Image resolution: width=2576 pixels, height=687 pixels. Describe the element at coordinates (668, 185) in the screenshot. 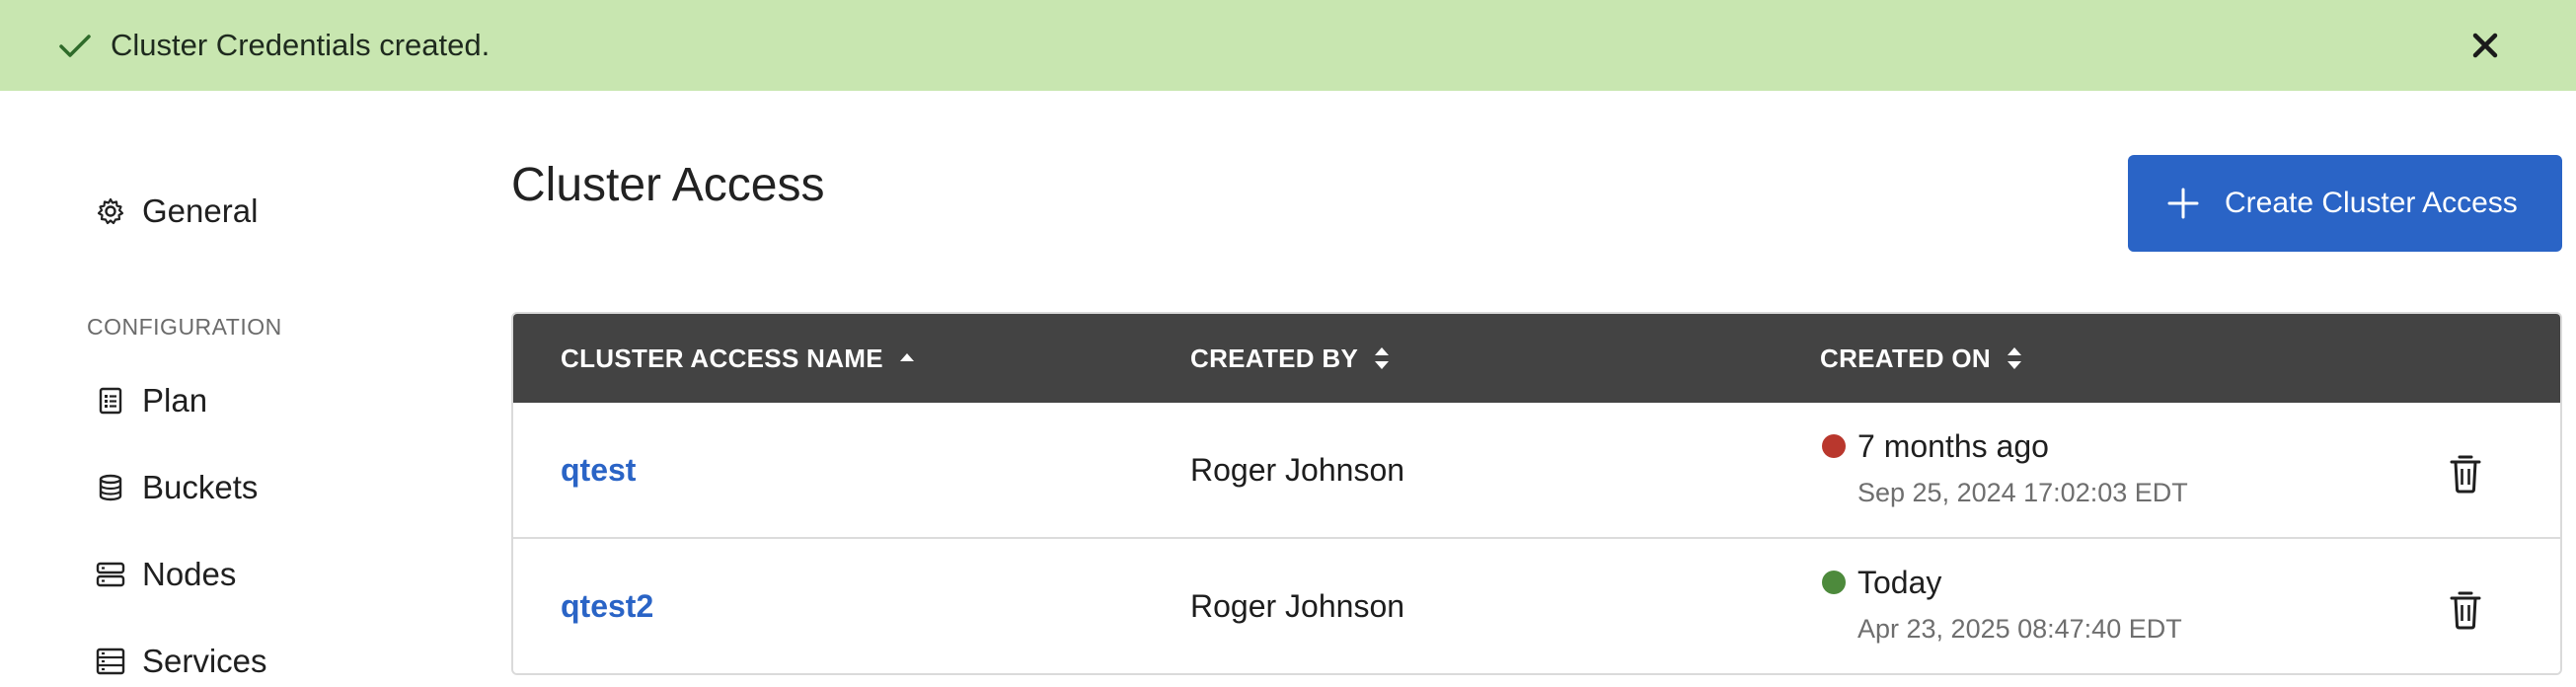

I see `page-title: Cluster Access` at that location.